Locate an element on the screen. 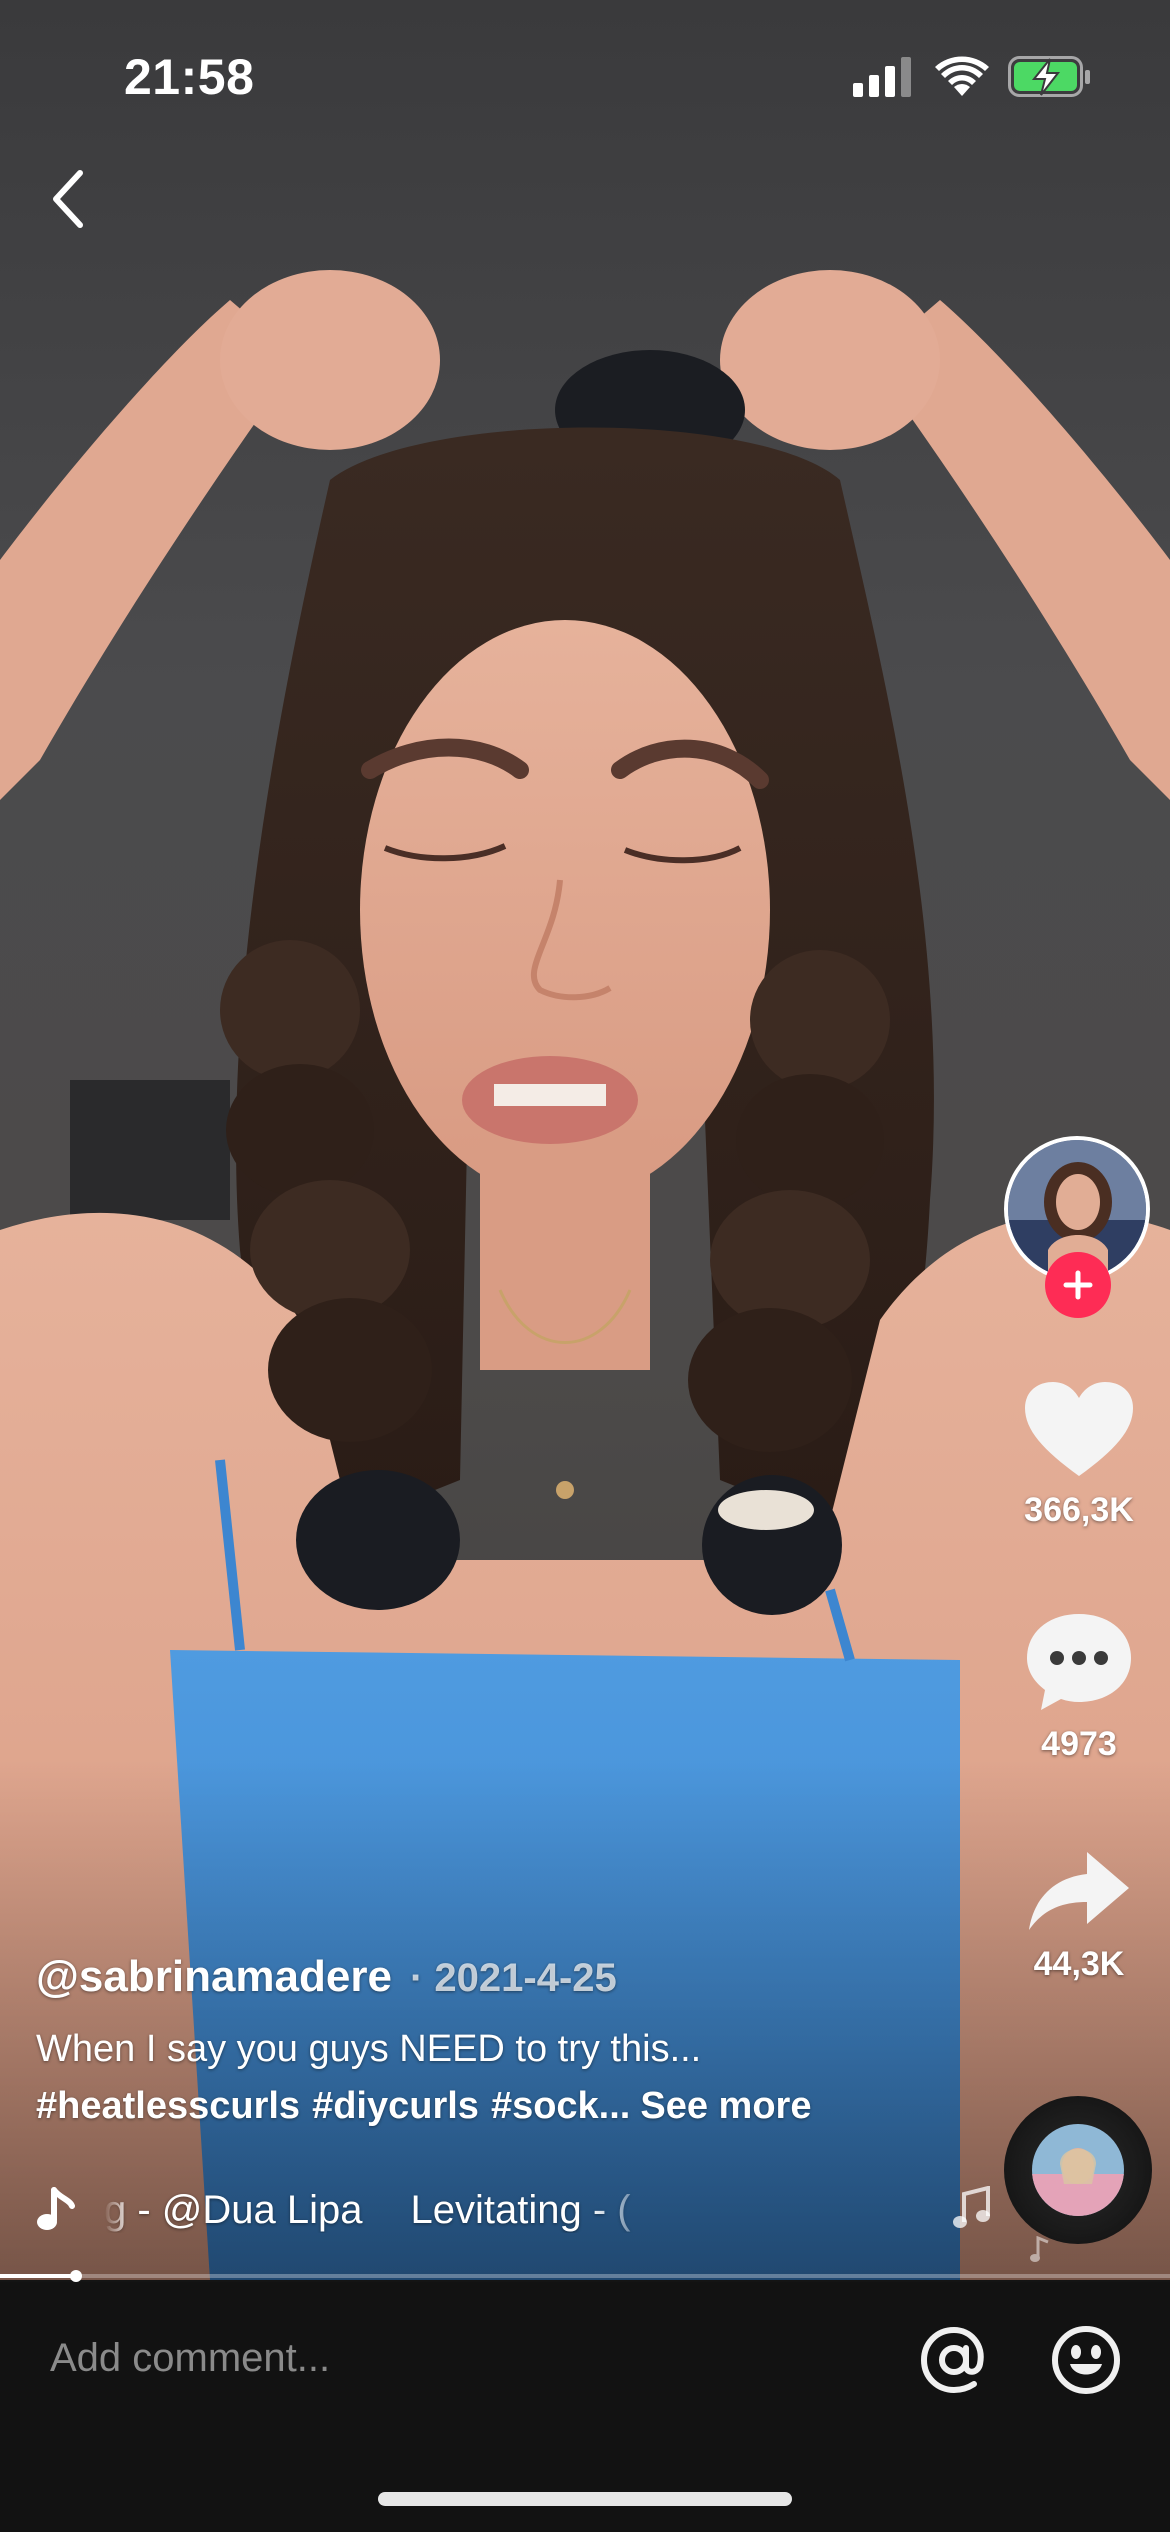  music-row: g - @Dua Lipa Levitating - ( is located at coordinates (346, 2210).